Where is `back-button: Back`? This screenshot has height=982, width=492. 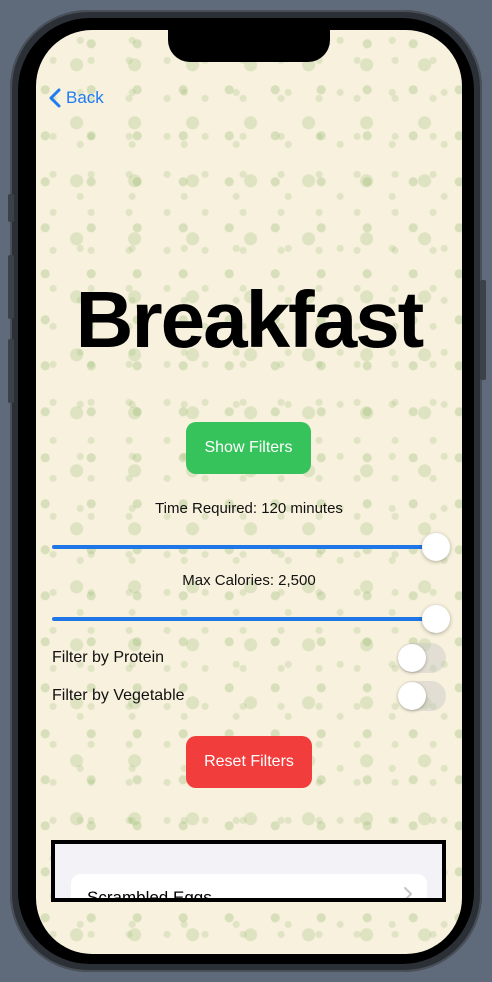
back-button: Back is located at coordinates (76, 98).